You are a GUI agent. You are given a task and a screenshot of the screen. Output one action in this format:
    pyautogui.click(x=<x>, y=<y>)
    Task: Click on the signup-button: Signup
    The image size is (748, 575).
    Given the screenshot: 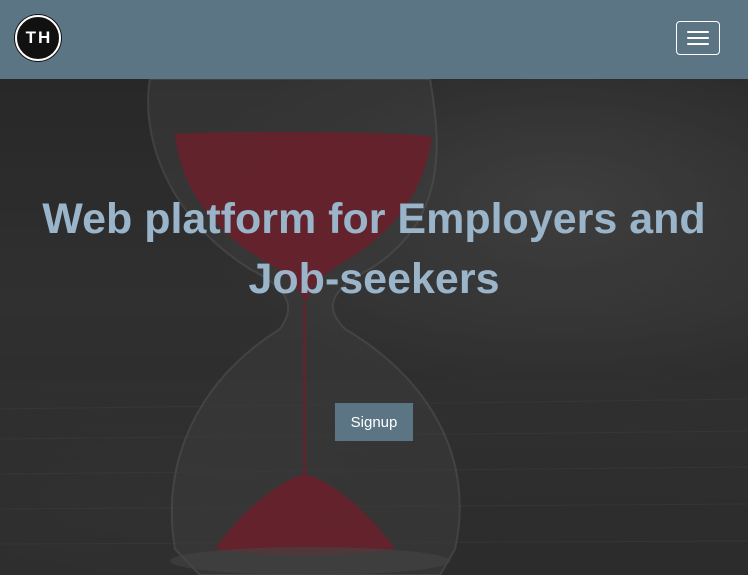 What is the action you would take?
    pyautogui.click(x=374, y=422)
    